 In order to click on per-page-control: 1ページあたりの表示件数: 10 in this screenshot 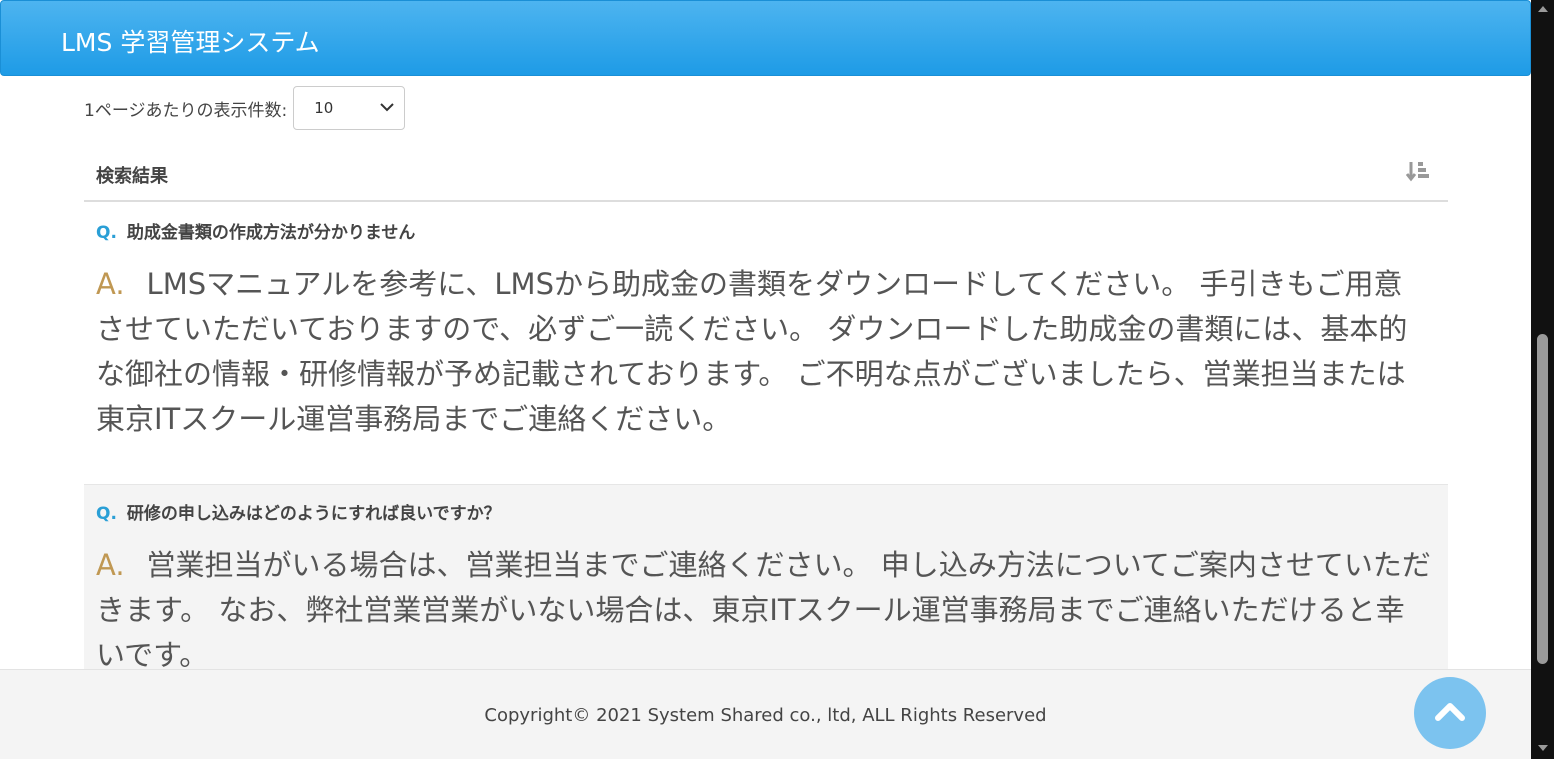, I will do `click(245, 108)`.